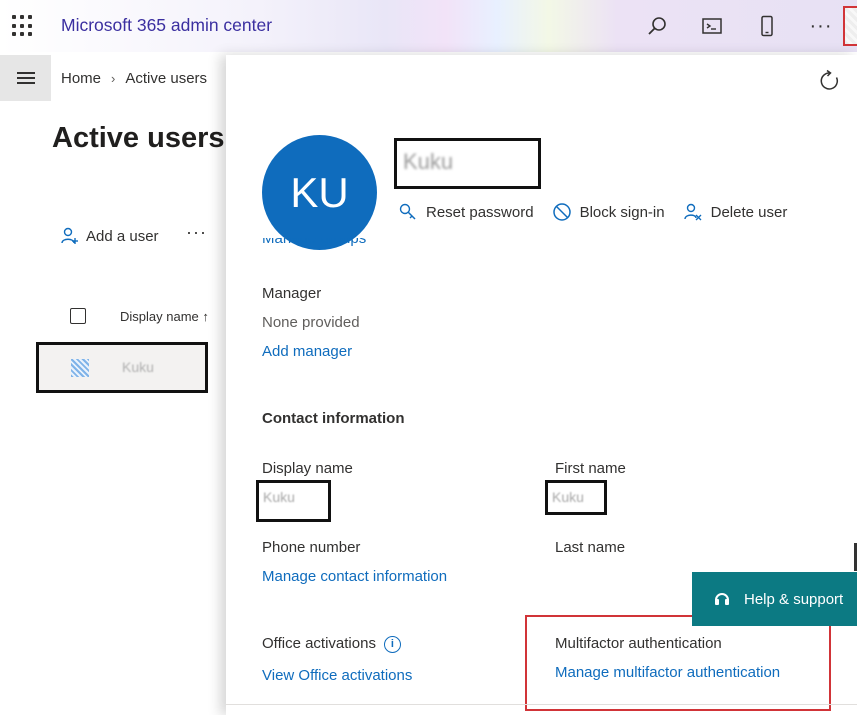 The image size is (857, 715). I want to click on breadcrumb-home: Home, so click(81, 78).